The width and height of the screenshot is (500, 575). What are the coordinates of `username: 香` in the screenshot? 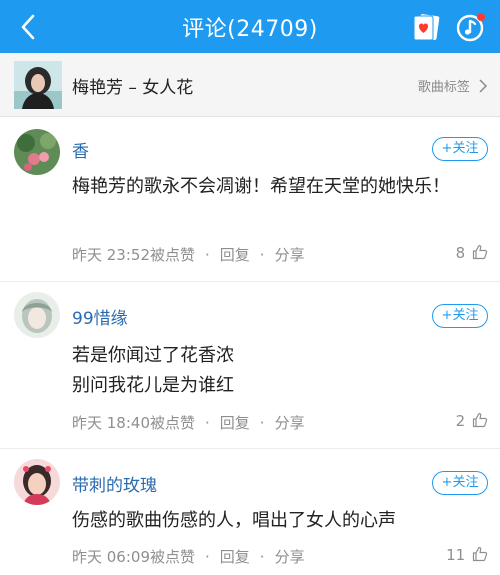 It's located at (80, 149).